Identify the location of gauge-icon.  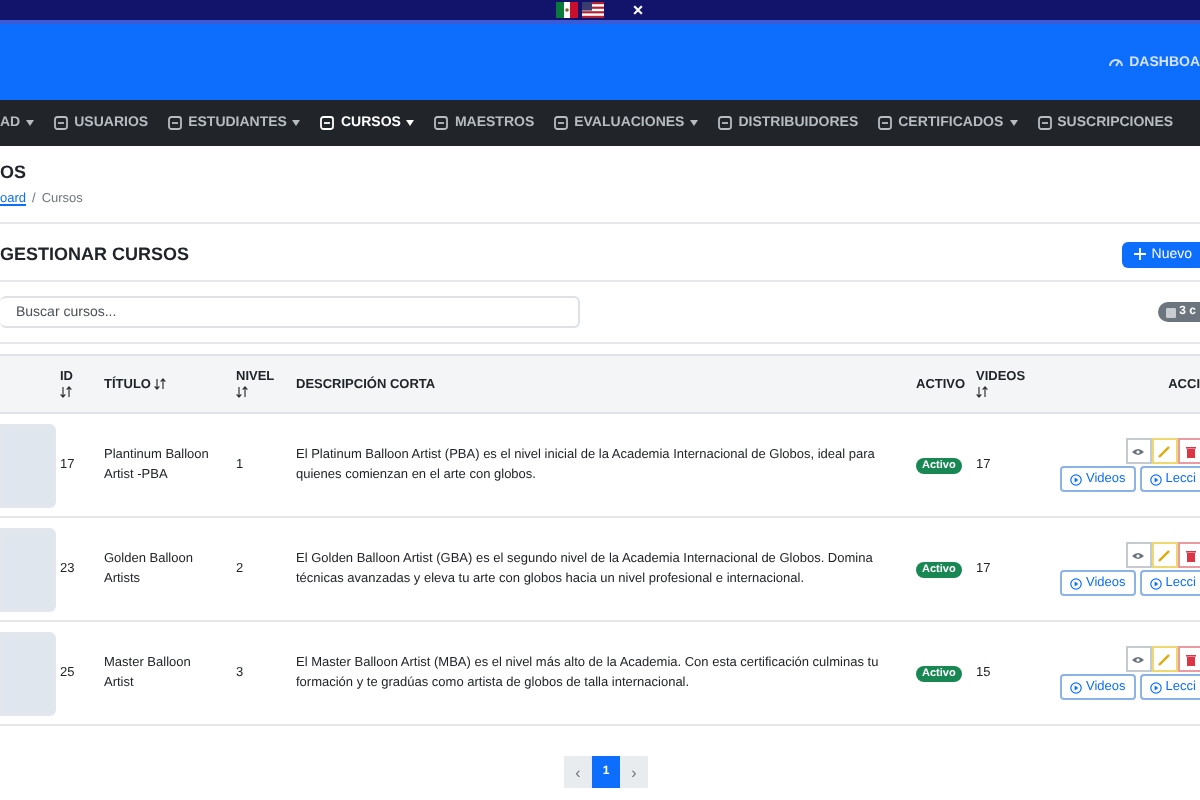
(1115, 62).